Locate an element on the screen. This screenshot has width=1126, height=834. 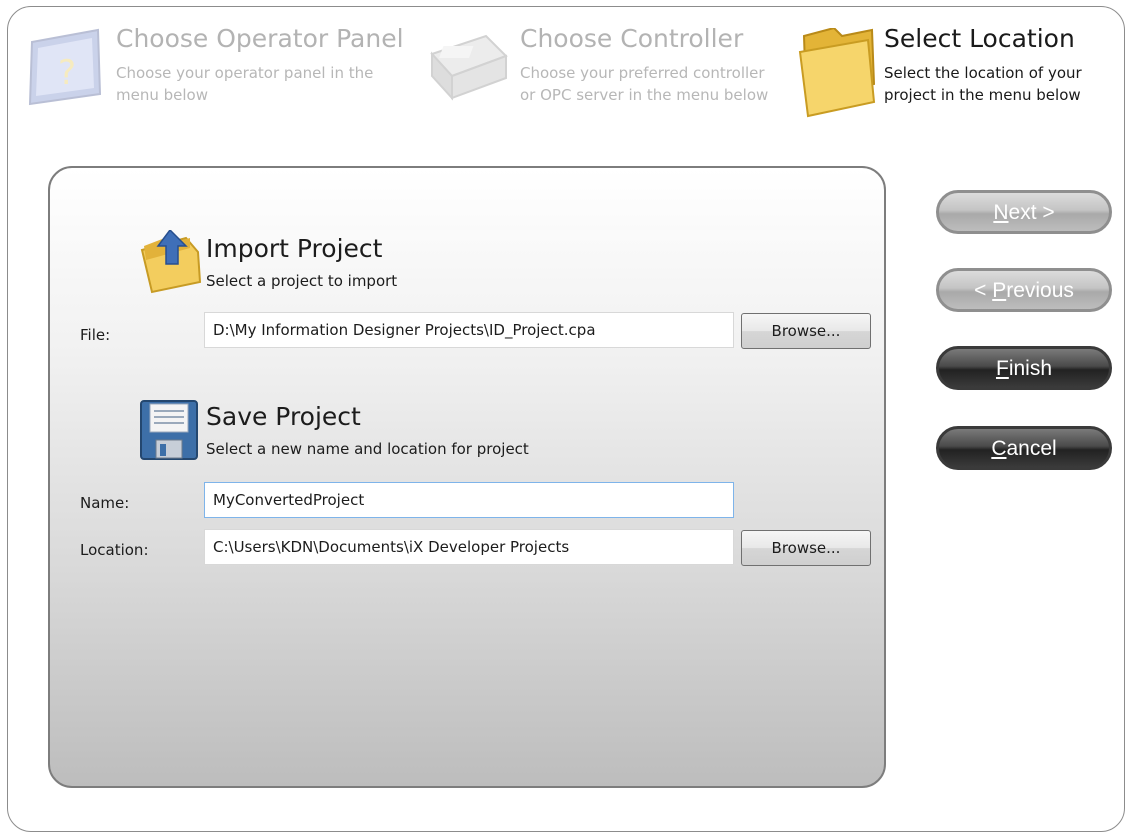
next-button: Next > is located at coordinates (1024, 212).